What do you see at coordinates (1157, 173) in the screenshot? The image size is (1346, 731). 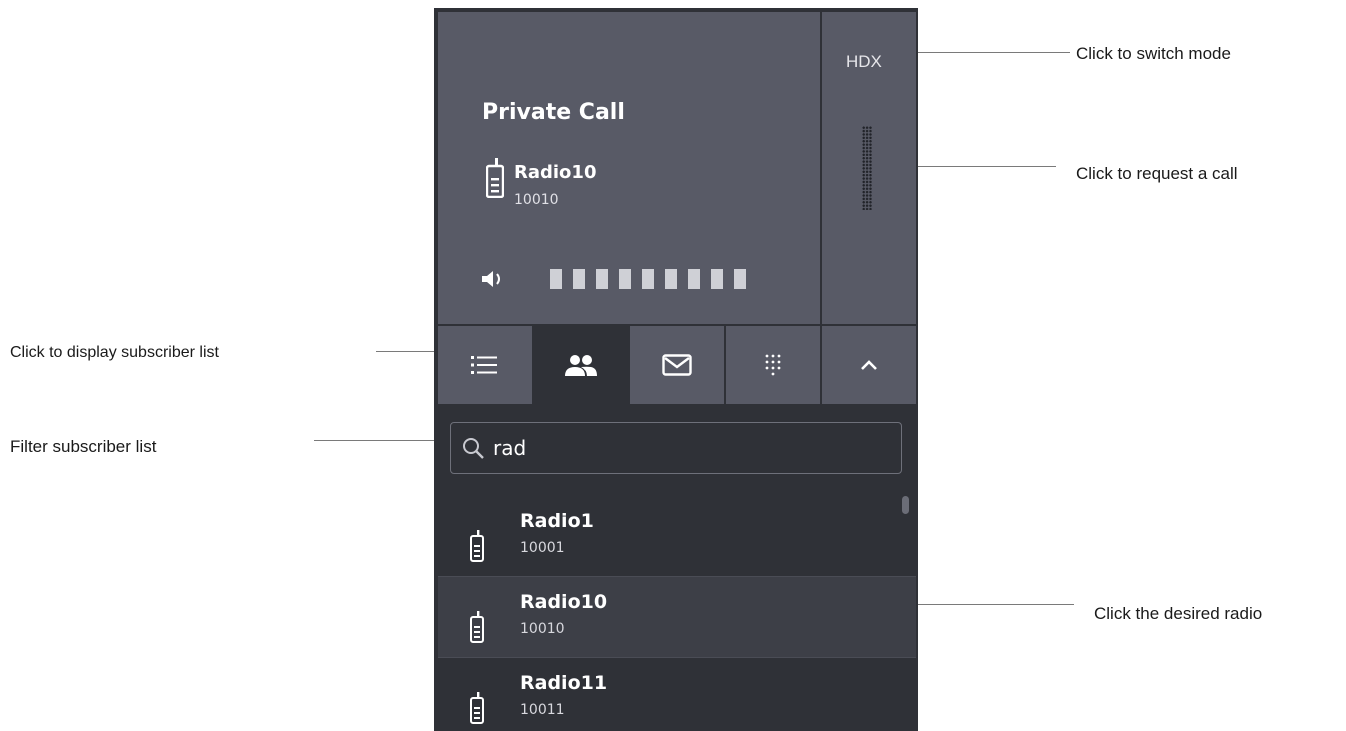 I see `callout-request-call: Click to request a call` at bounding box center [1157, 173].